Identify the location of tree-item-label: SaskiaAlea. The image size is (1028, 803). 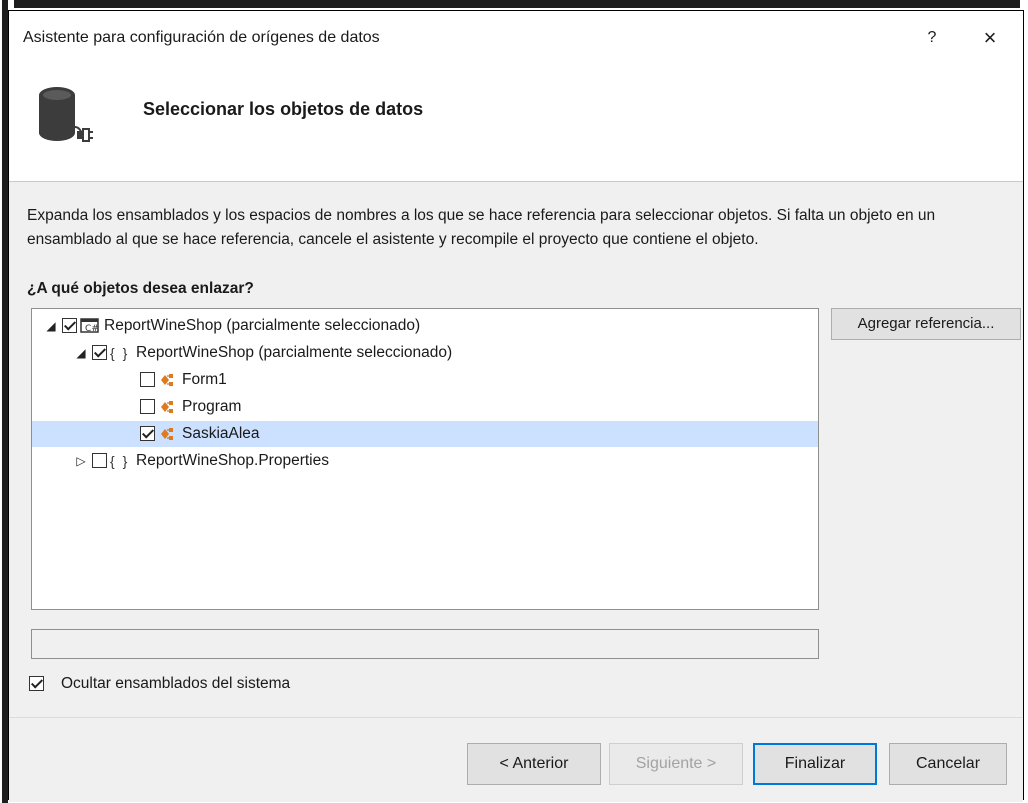
(221, 433).